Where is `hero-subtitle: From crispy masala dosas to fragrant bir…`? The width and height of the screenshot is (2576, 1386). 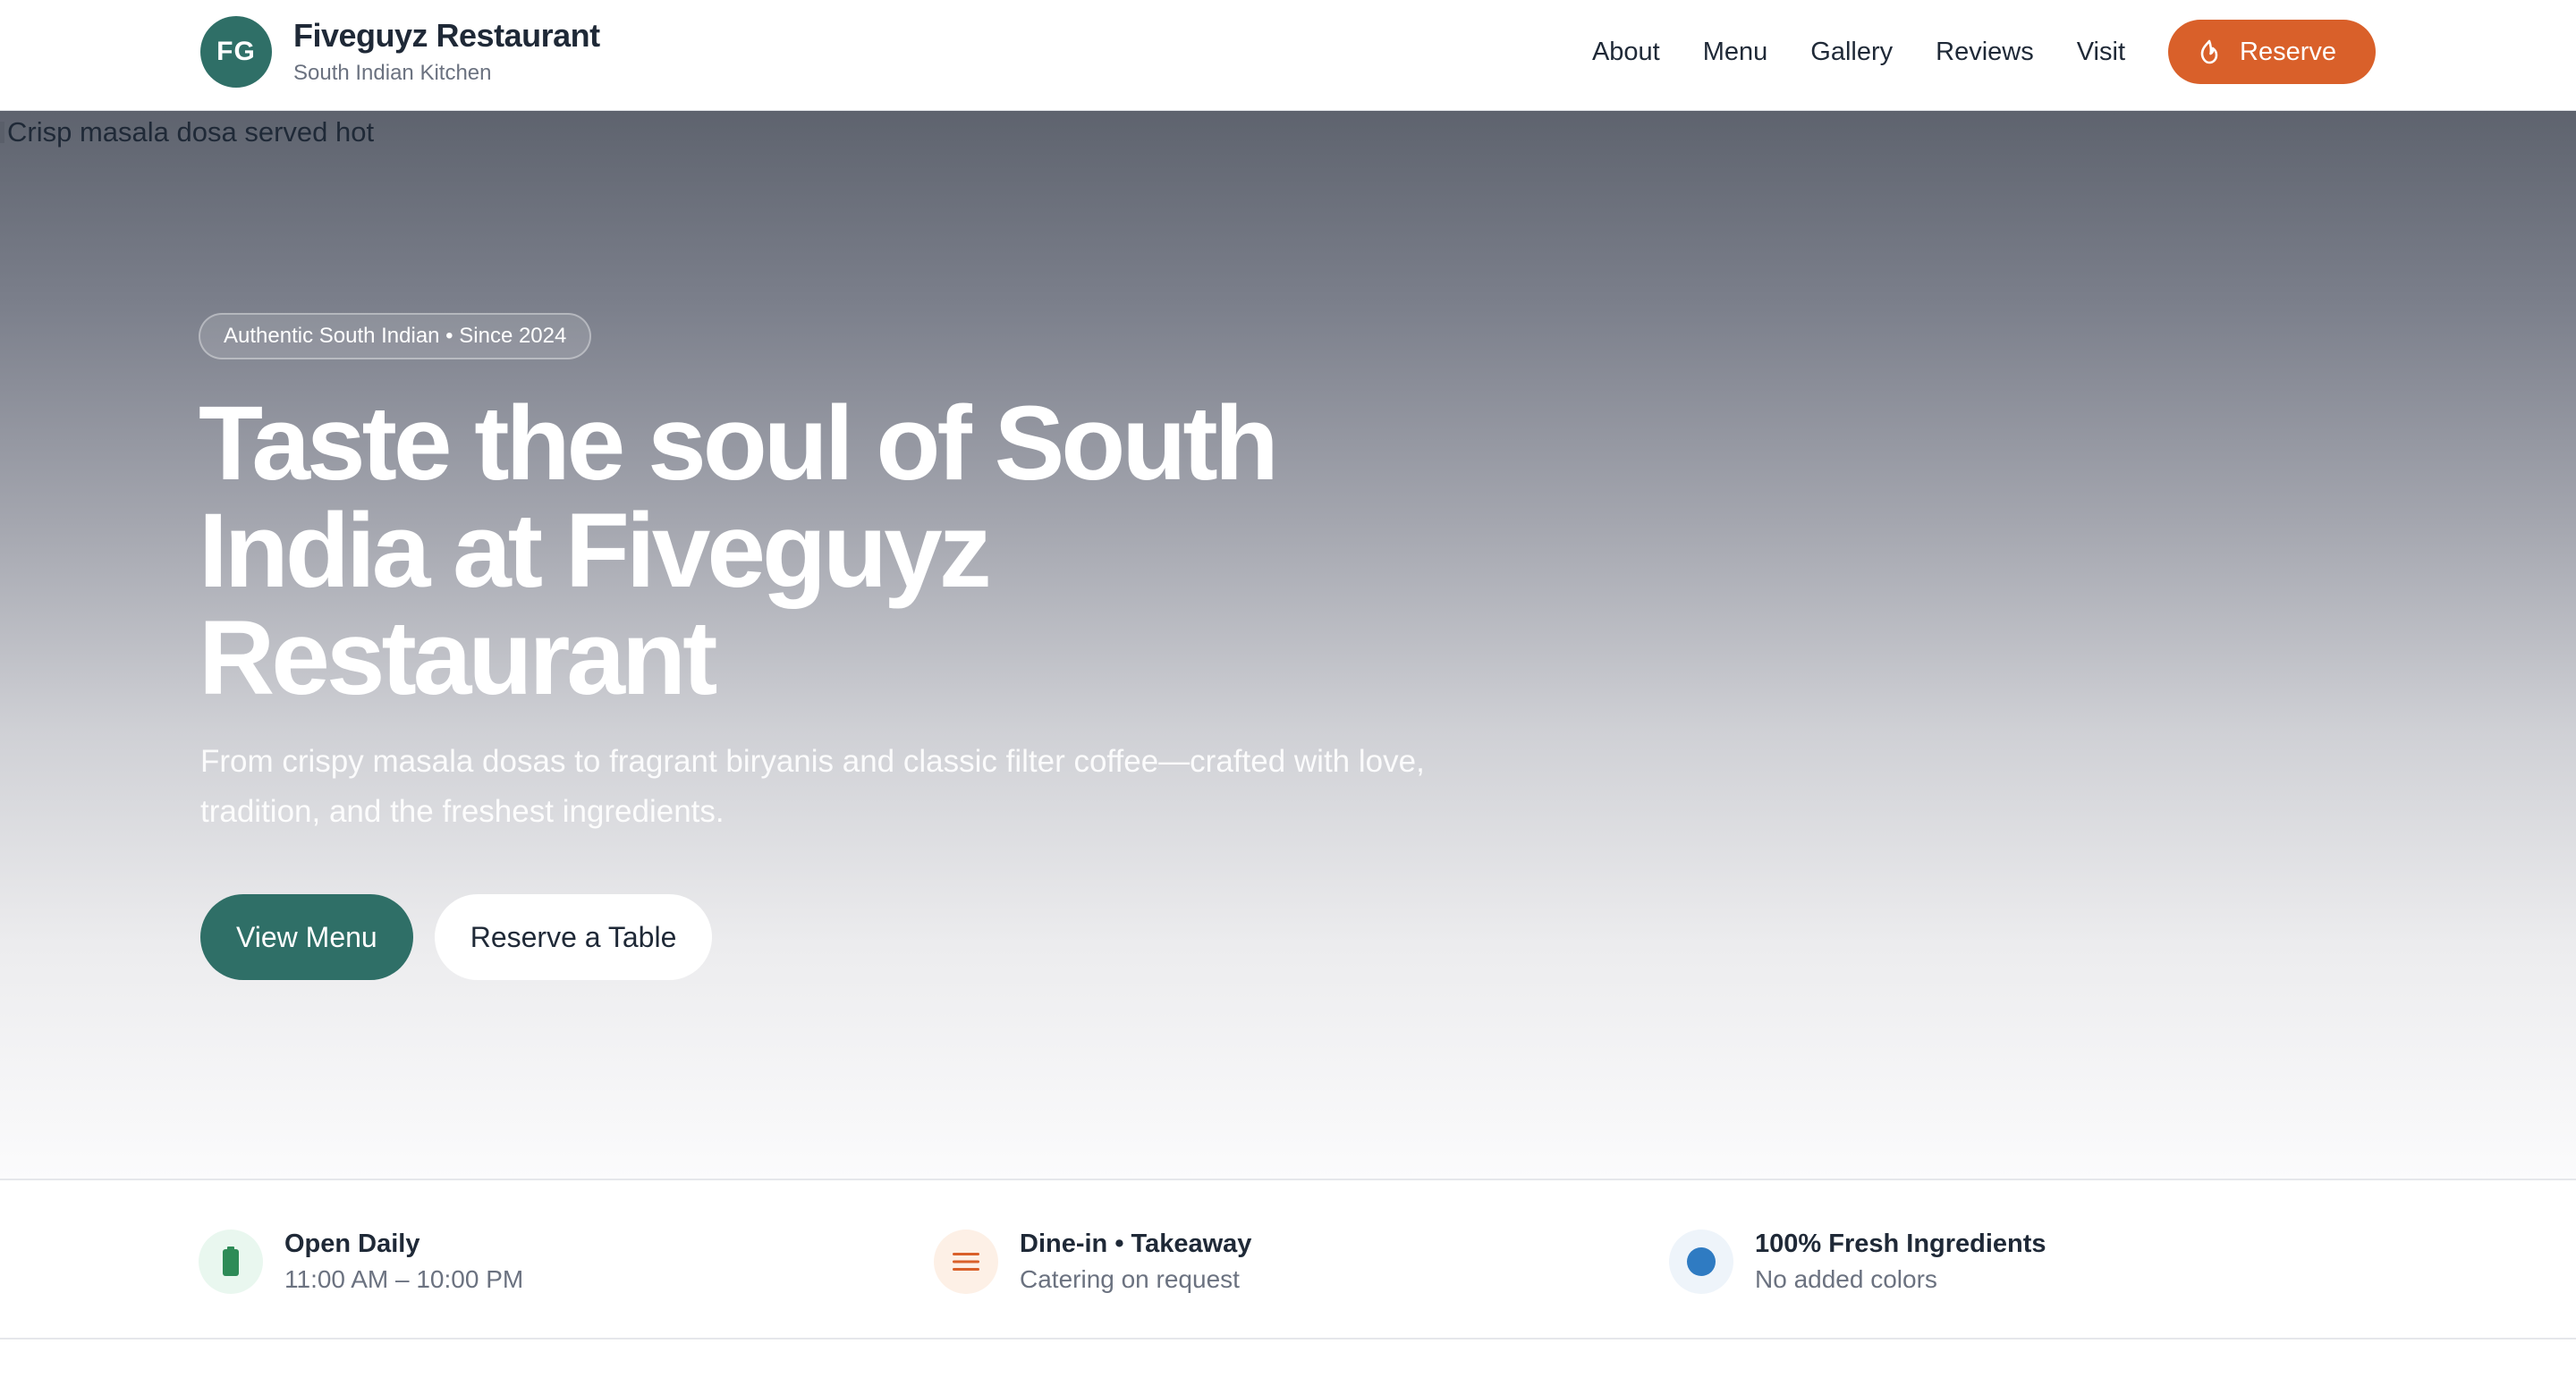
hero-subtitle: From crispy masala dosas to fragrant bir… is located at coordinates (812, 787).